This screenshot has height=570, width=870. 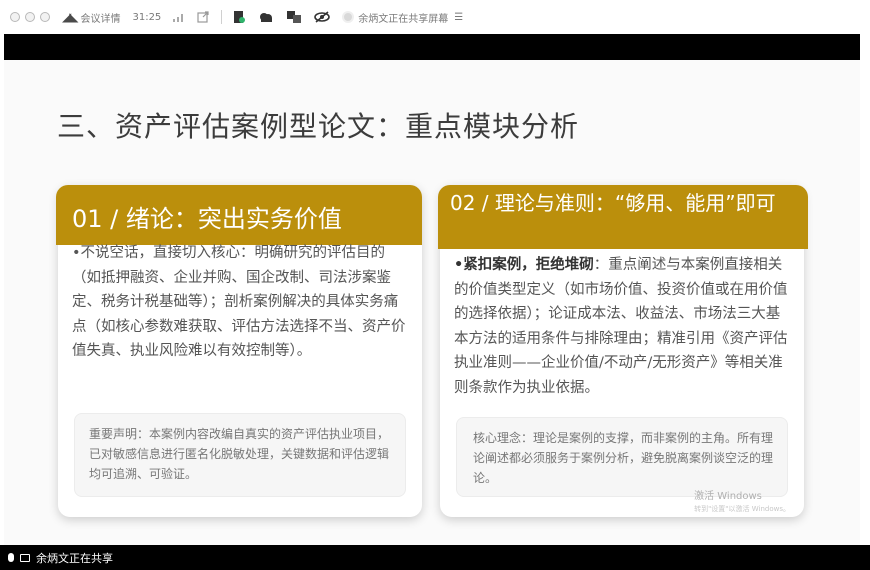 What do you see at coordinates (348, 17) in the screenshot?
I see `share-record-icon` at bounding box center [348, 17].